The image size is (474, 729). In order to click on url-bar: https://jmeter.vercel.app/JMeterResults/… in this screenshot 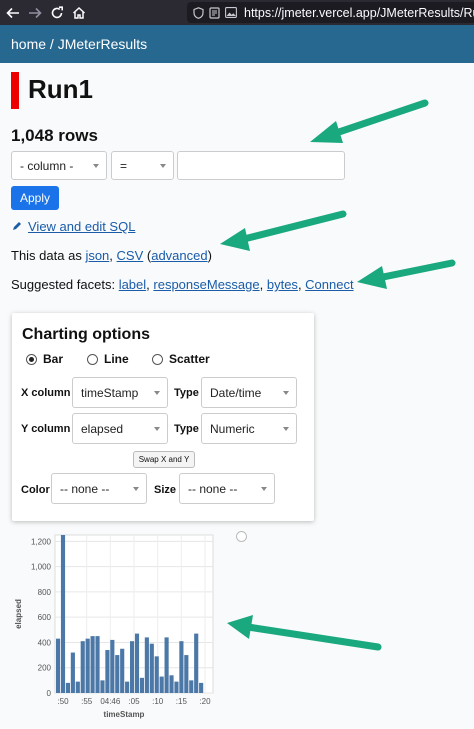, I will do `click(330, 12)`.